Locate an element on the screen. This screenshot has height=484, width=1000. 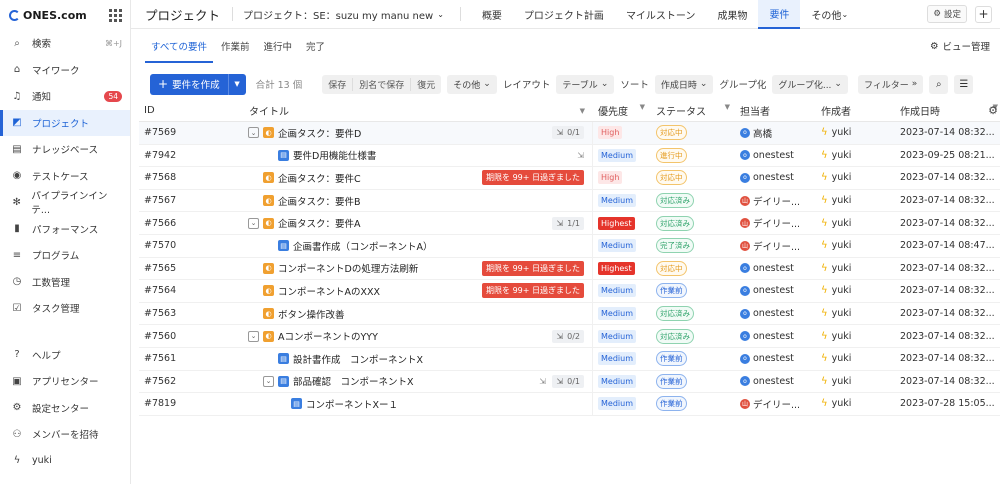
row-title: 部品確認 コンポーネントX is located at coordinates (353, 381).